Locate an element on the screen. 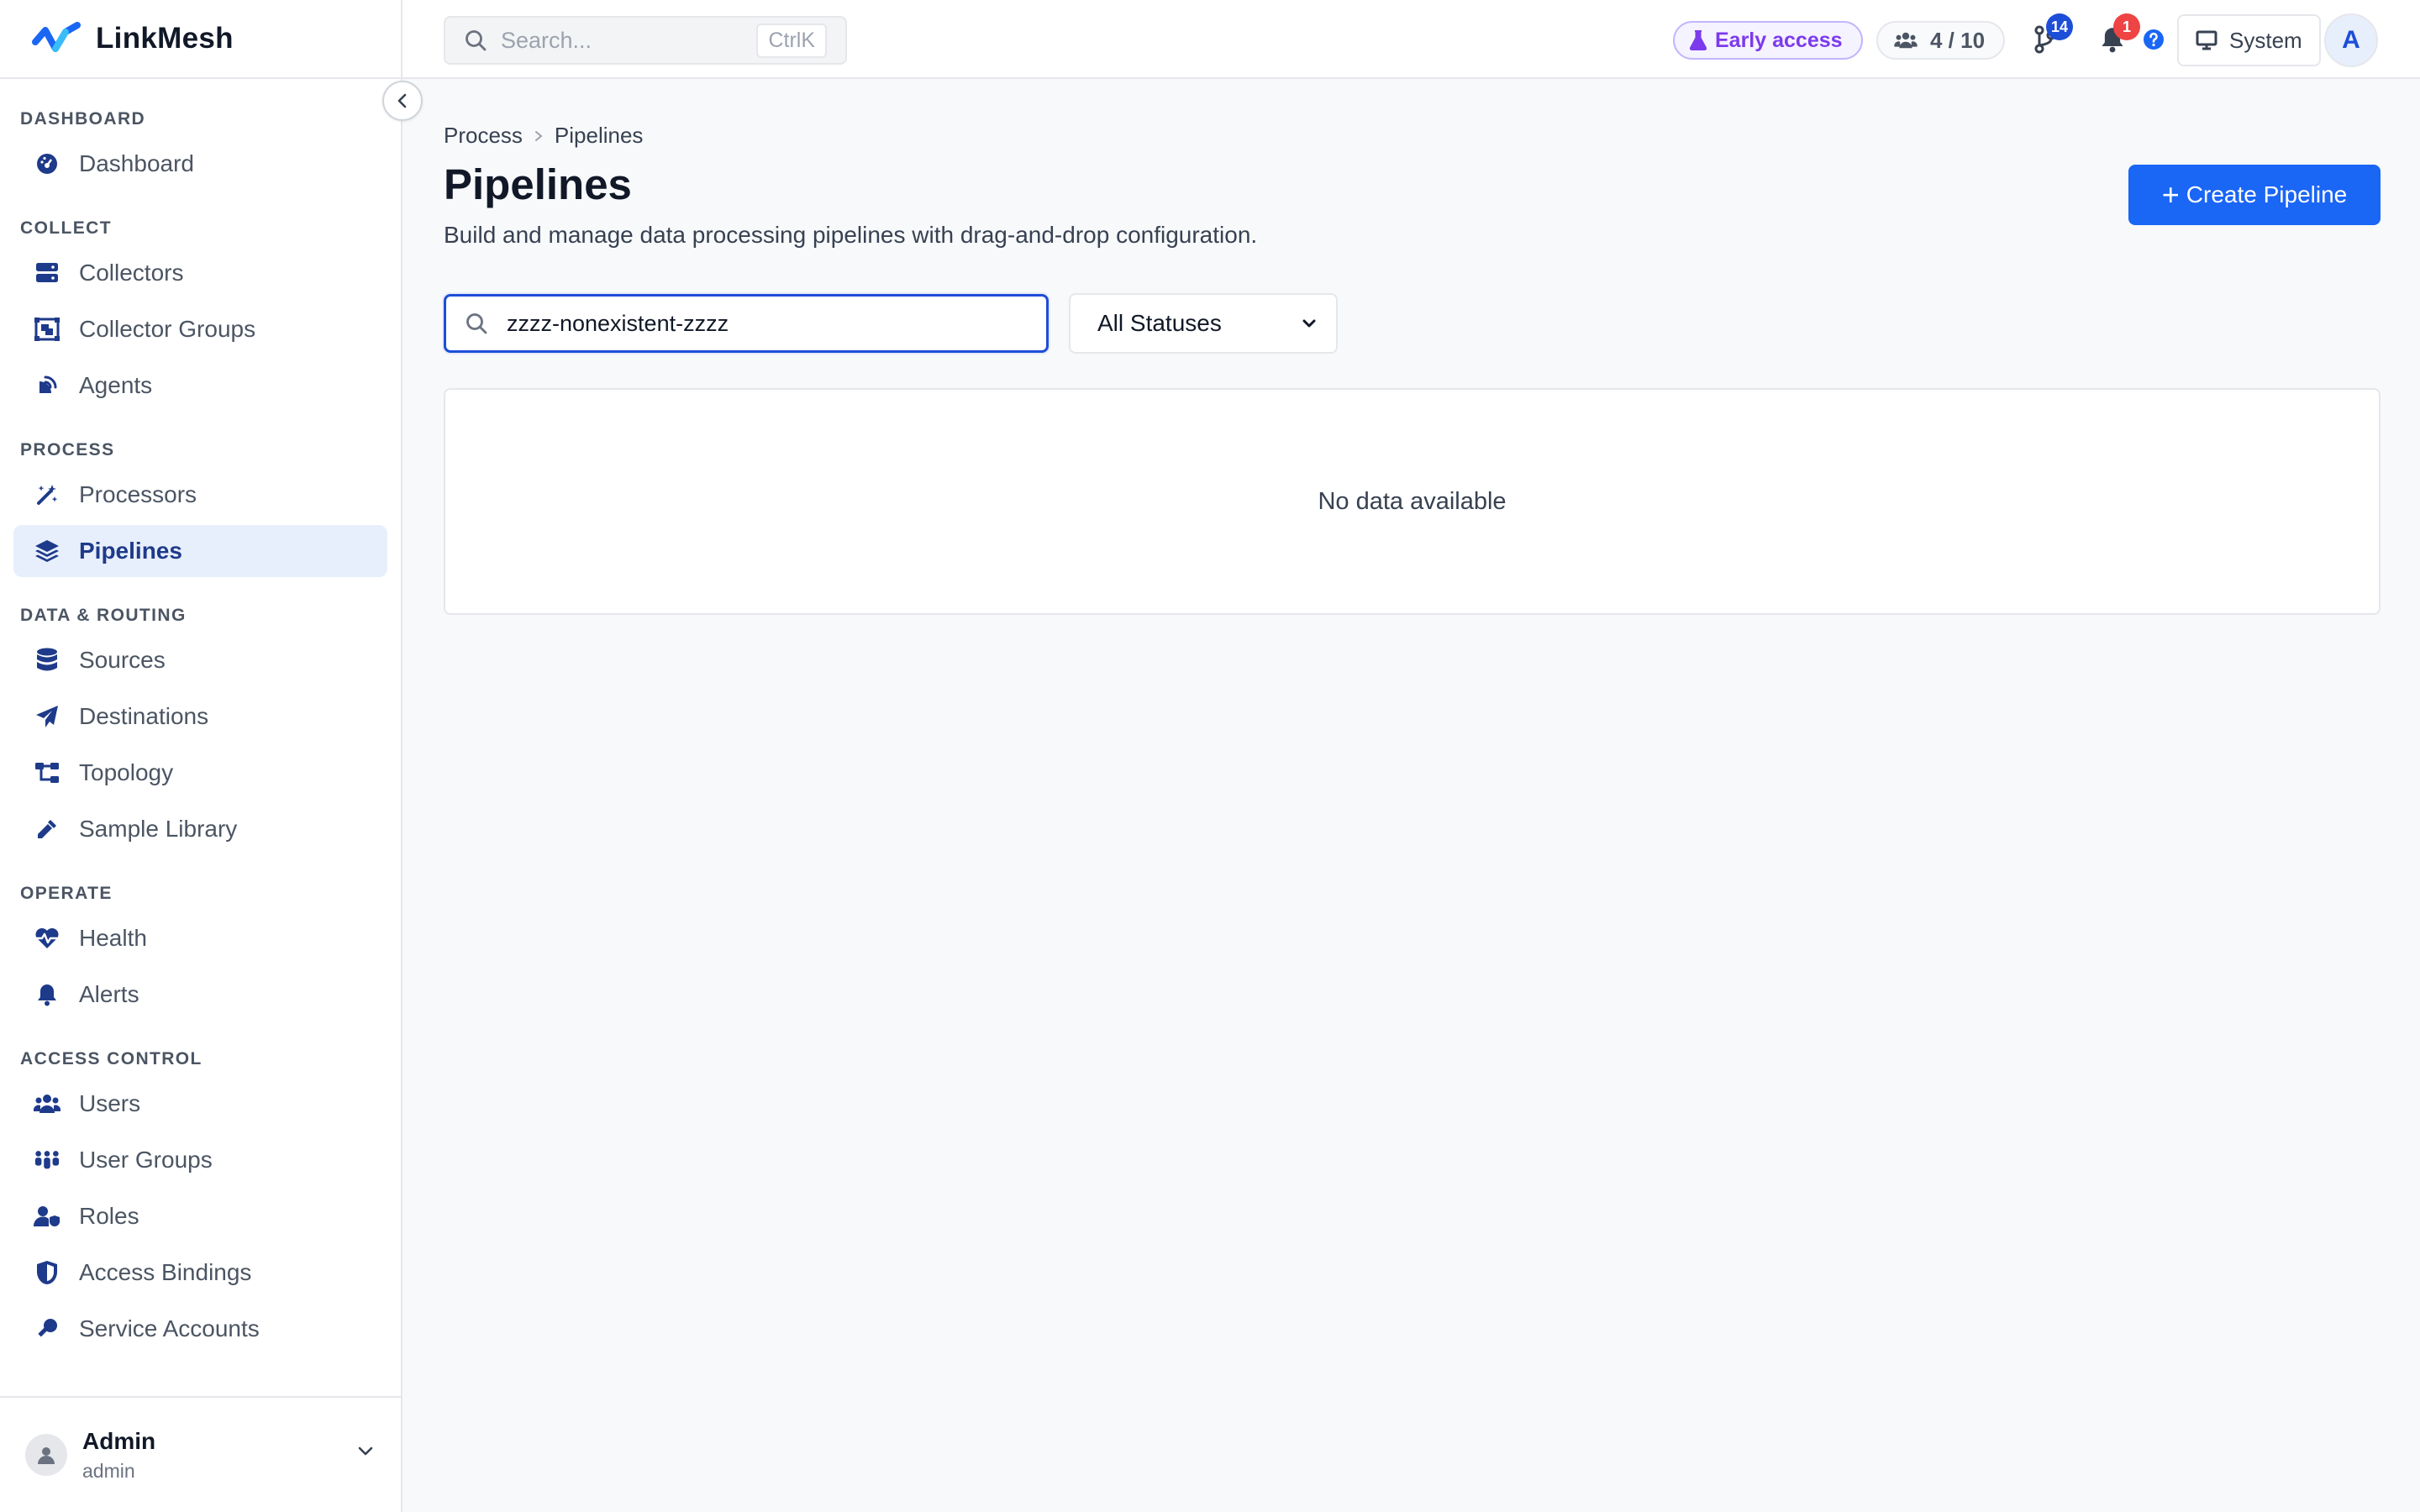 The width and height of the screenshot is (2420, 1512). sidebar-item-alerts: Alerts is located at coordinates (200, 995).